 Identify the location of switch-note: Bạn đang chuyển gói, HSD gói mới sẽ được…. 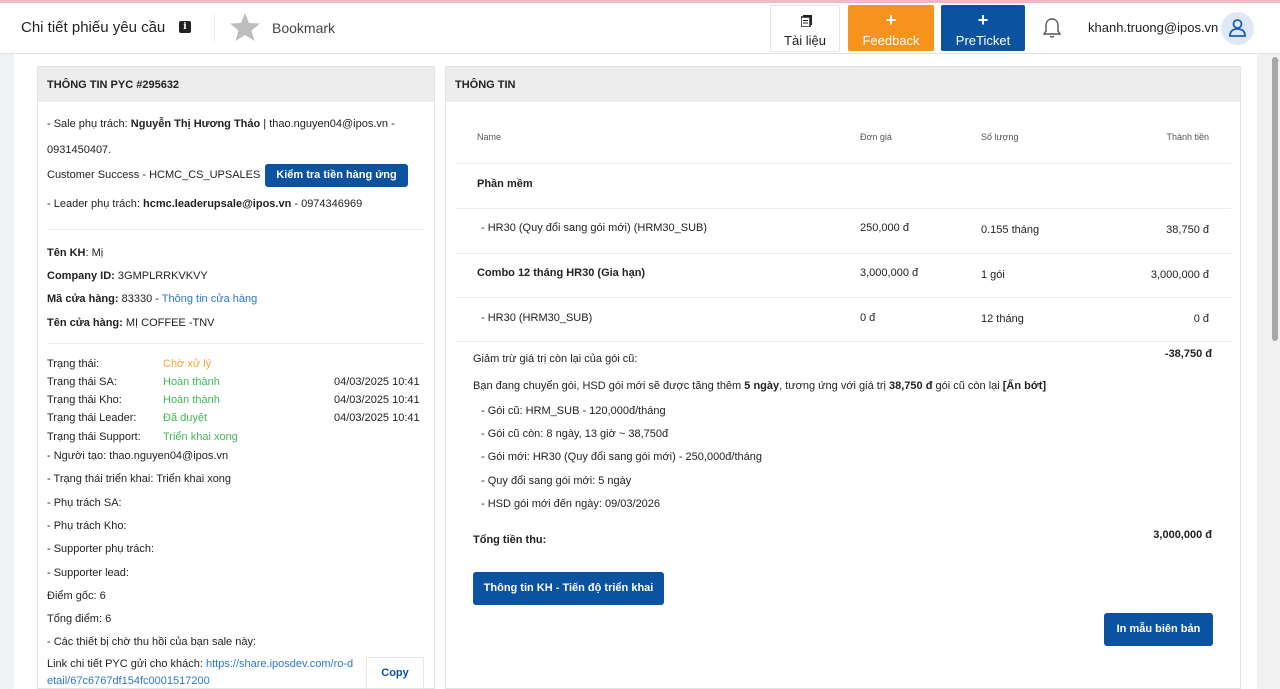
(760, 386).